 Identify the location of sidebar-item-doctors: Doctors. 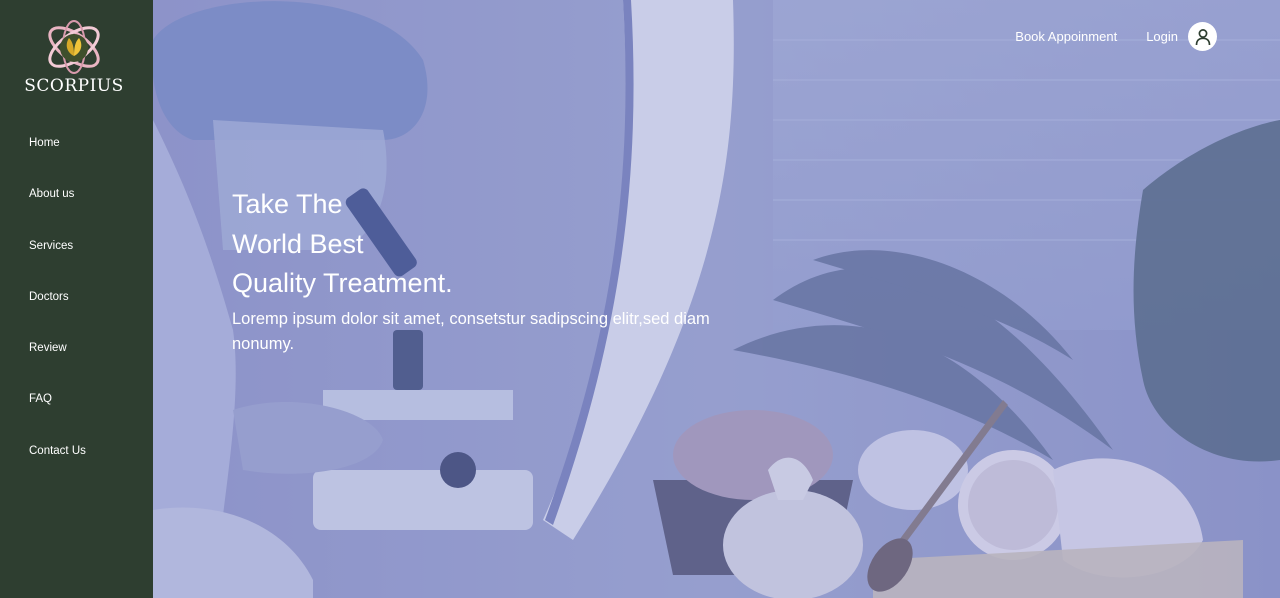
(57, 316).